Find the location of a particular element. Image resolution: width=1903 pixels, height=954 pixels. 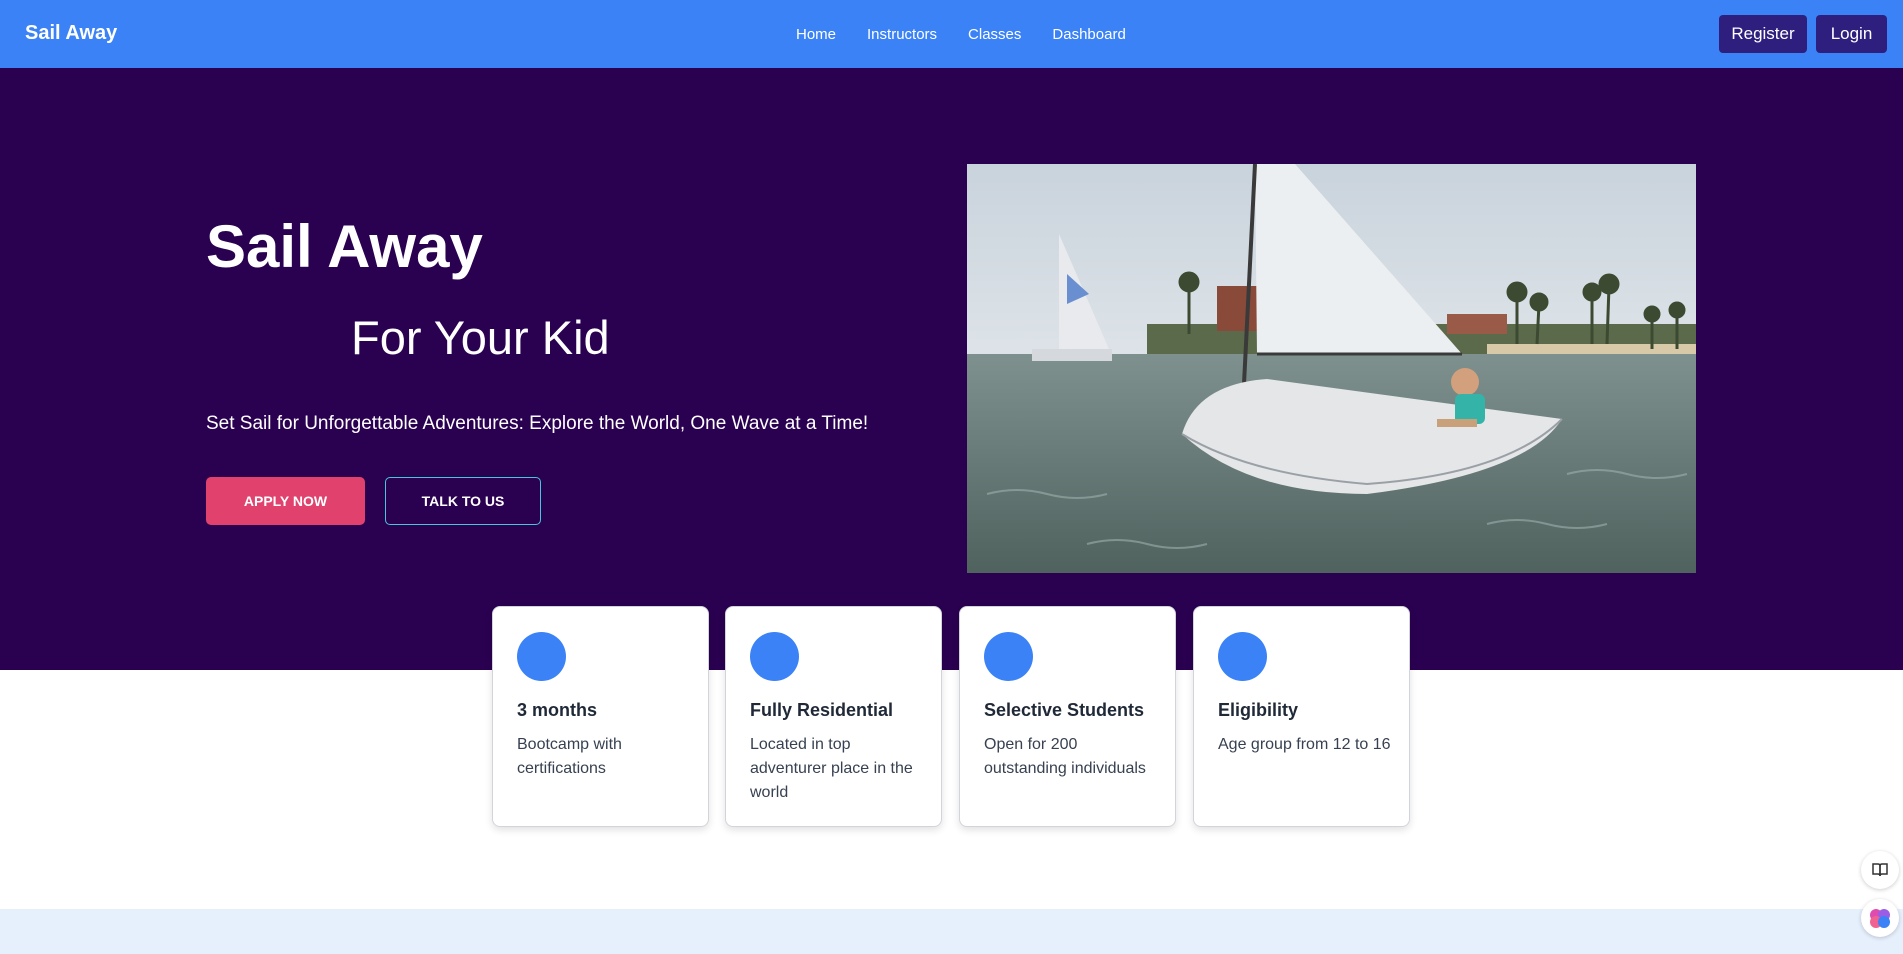

talk-to-us-button: TALK TO US is located at coordinates (463, 501).